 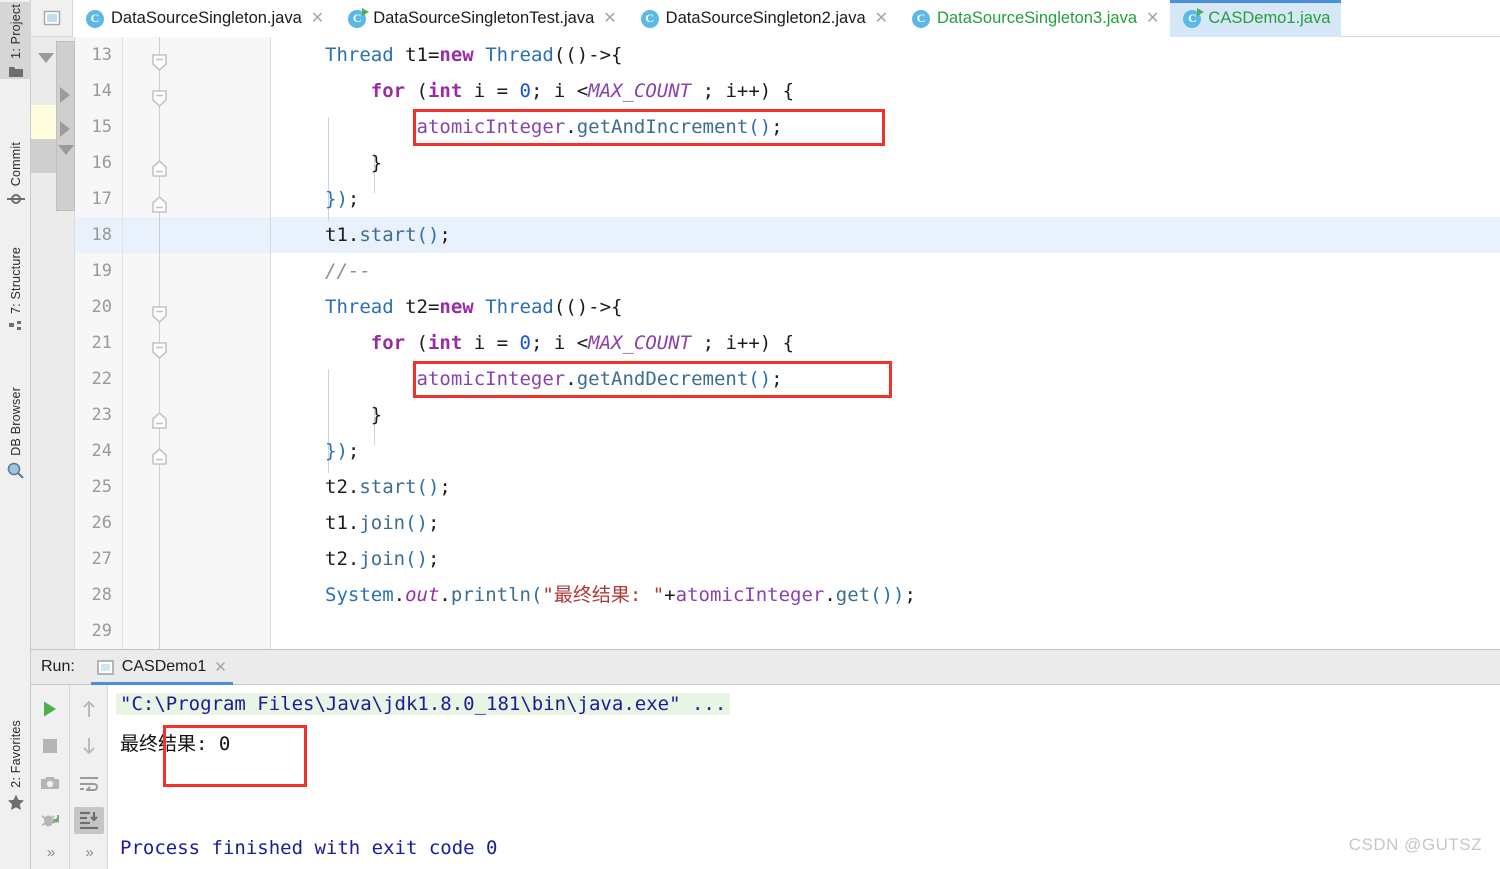 What do you see at coordinates (101, 595) in the screenshot?
I see `line-number: 28` at bounding box center [101, 595].